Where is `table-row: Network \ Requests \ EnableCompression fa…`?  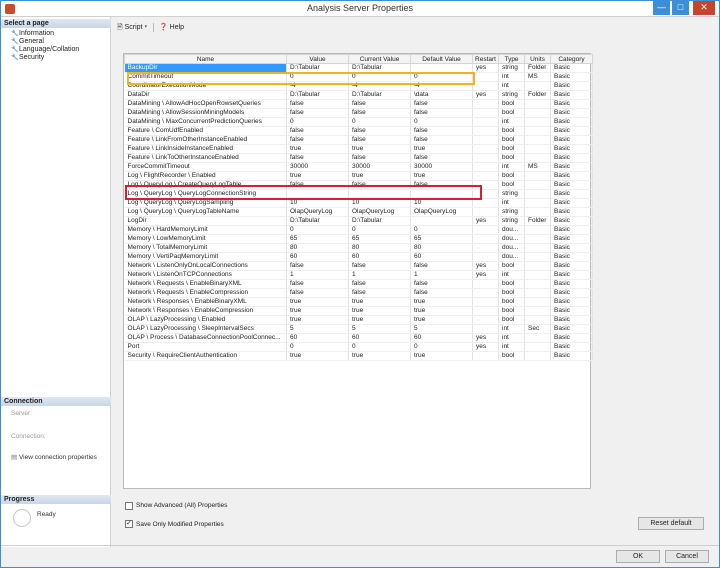 table-row: Network \ Requests \ EnableCompression fa… is located at coordinates (358, 293).